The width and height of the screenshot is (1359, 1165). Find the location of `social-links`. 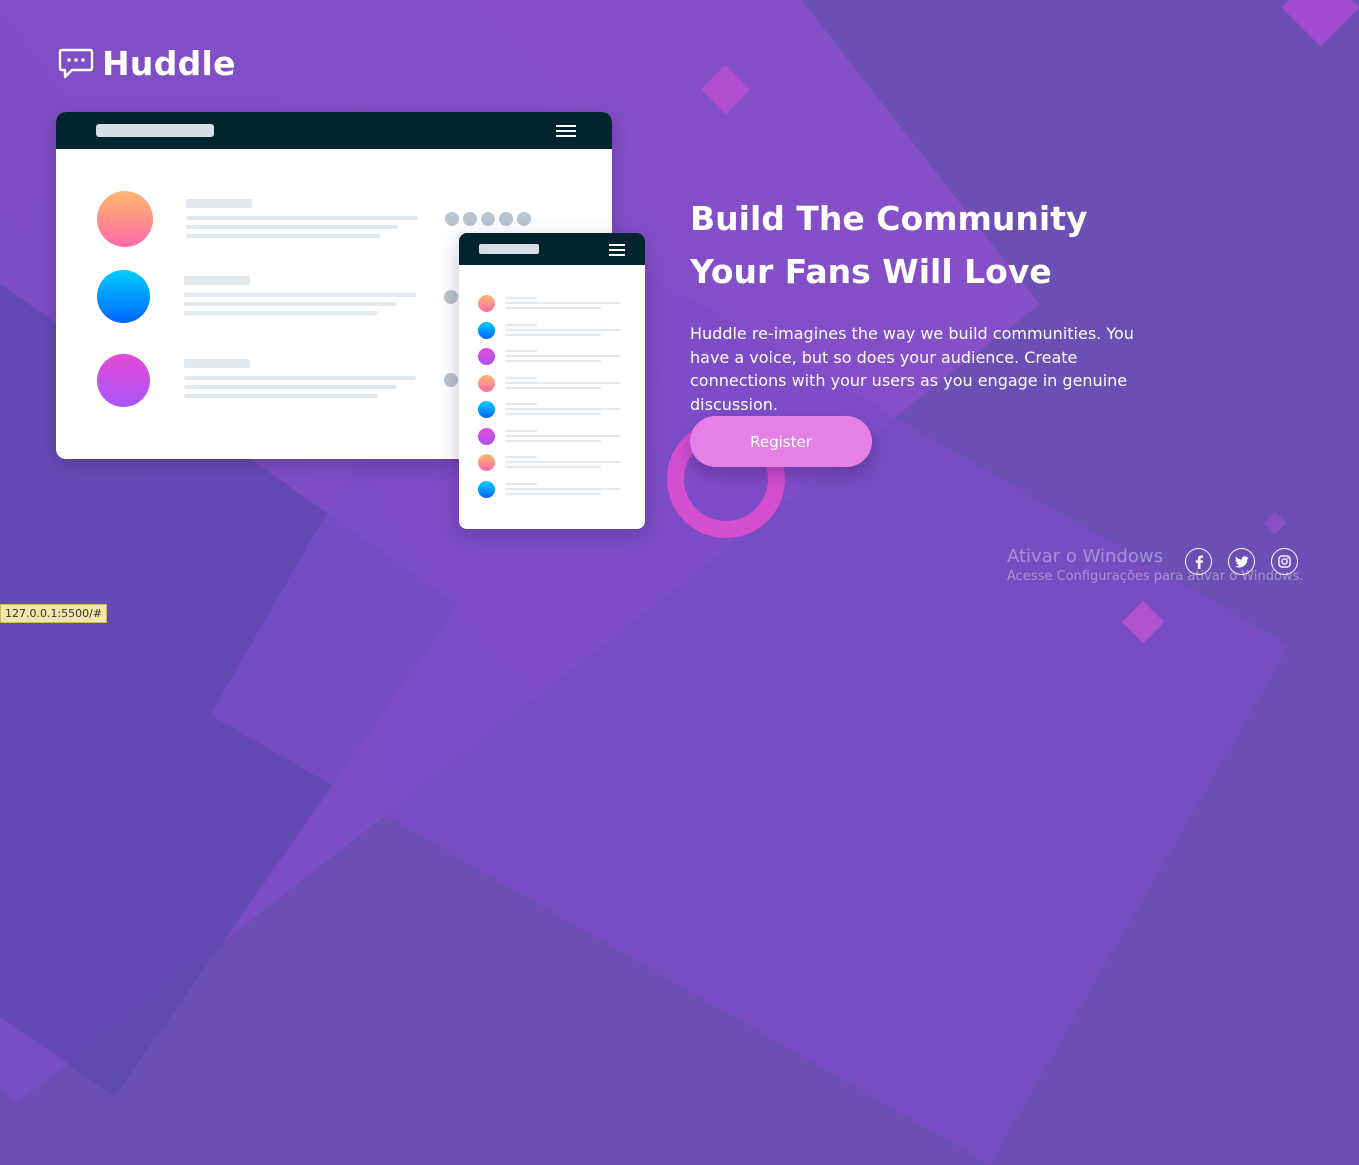

social-links is located at coordinates (1241, 561).